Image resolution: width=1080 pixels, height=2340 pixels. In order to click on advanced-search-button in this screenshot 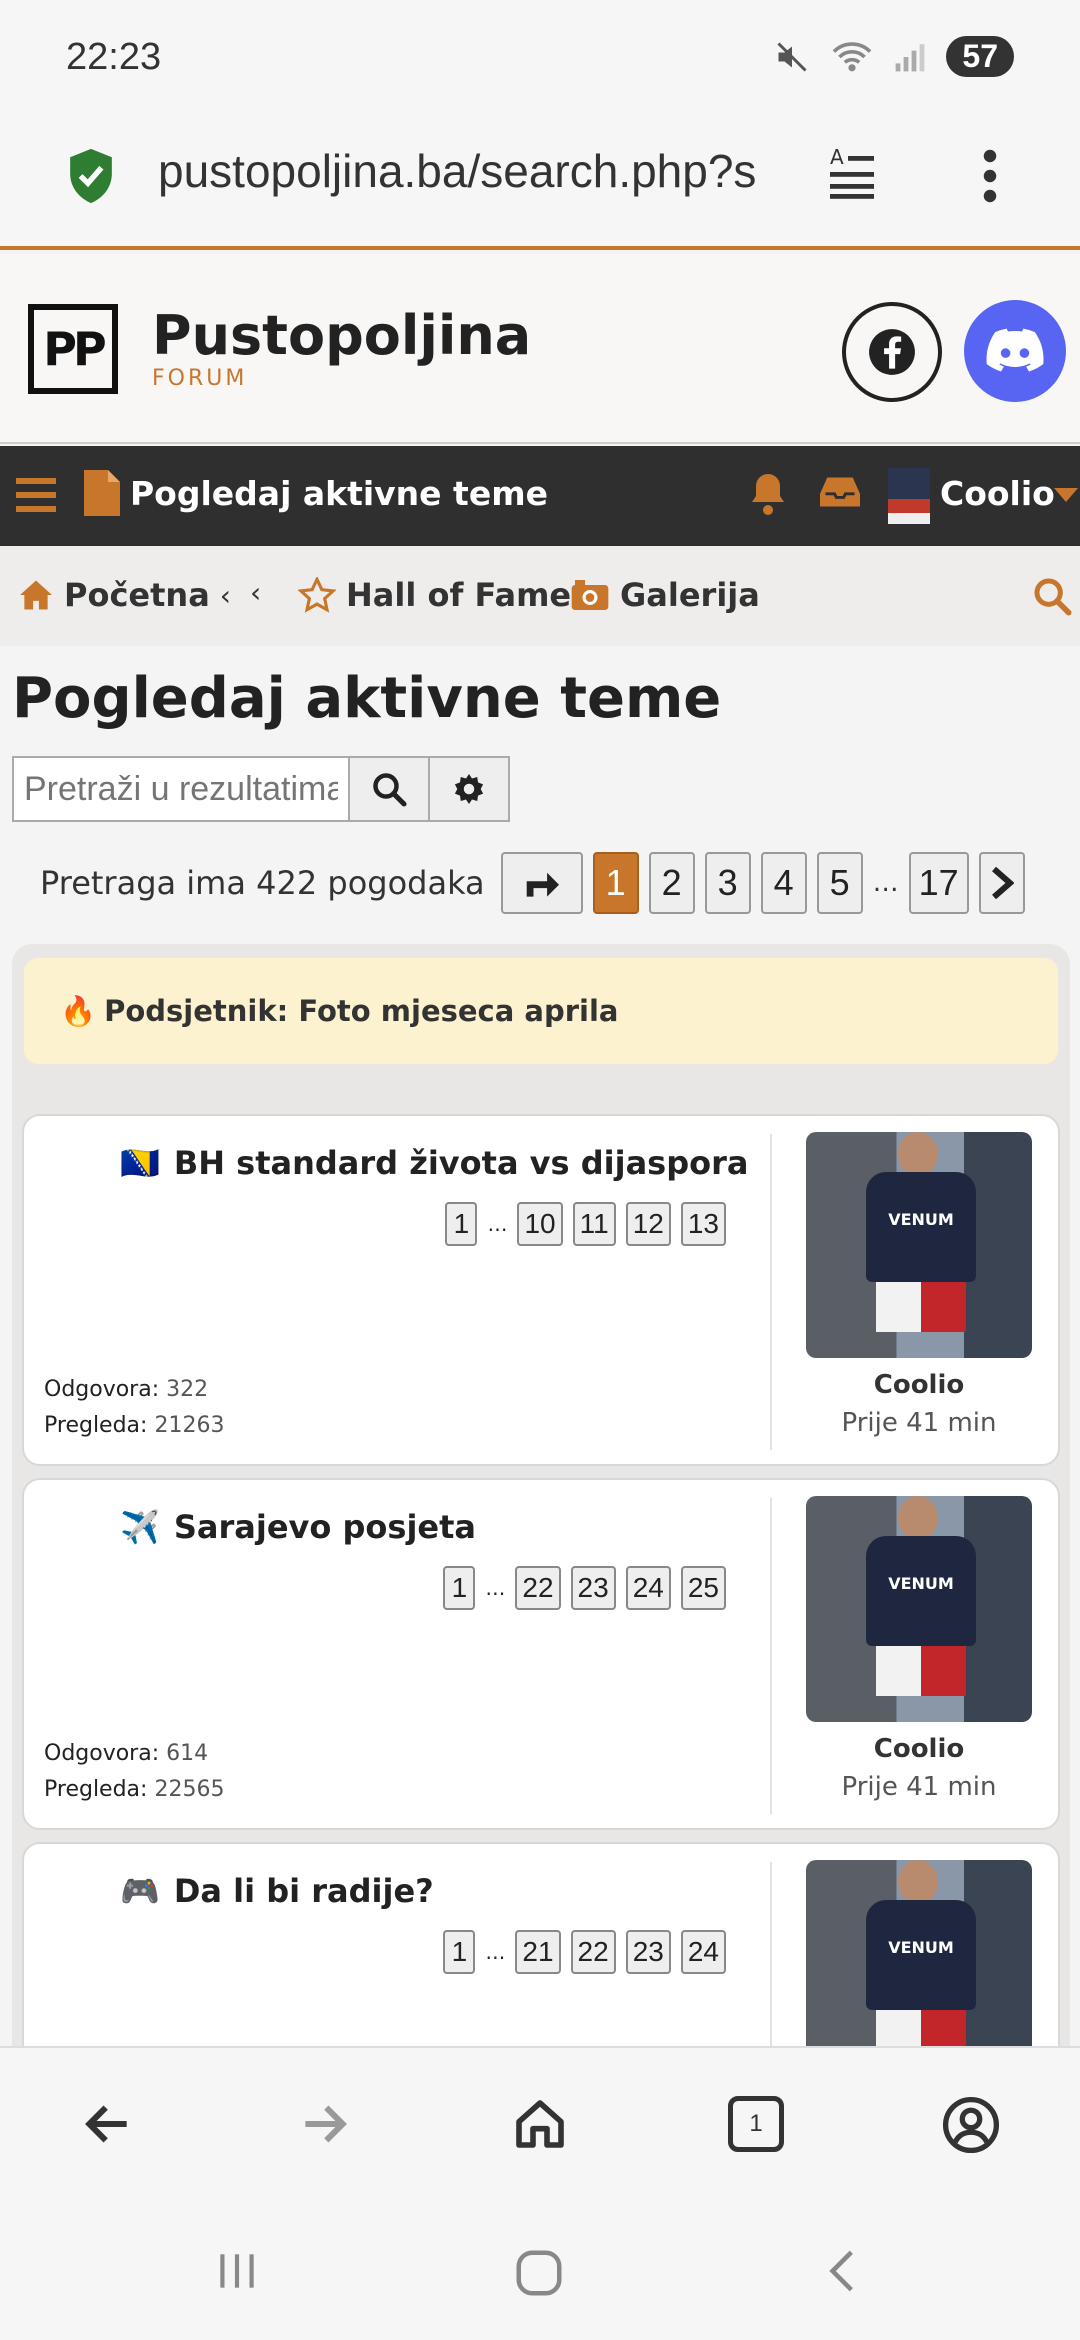, I will do `click(470, 789)`.